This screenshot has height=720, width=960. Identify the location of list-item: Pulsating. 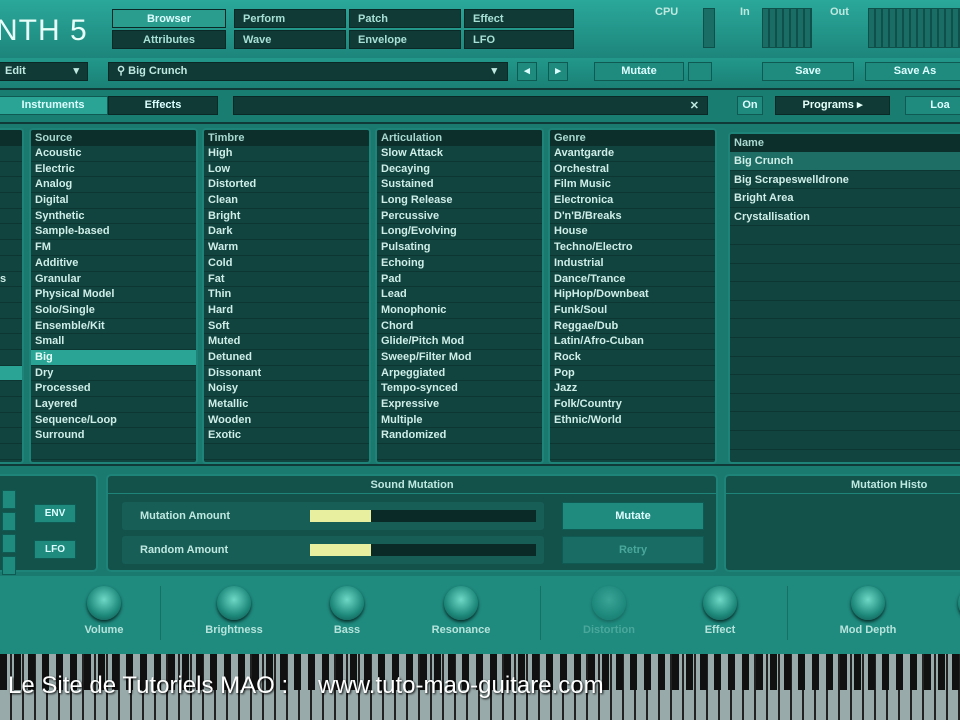
(459, 248).